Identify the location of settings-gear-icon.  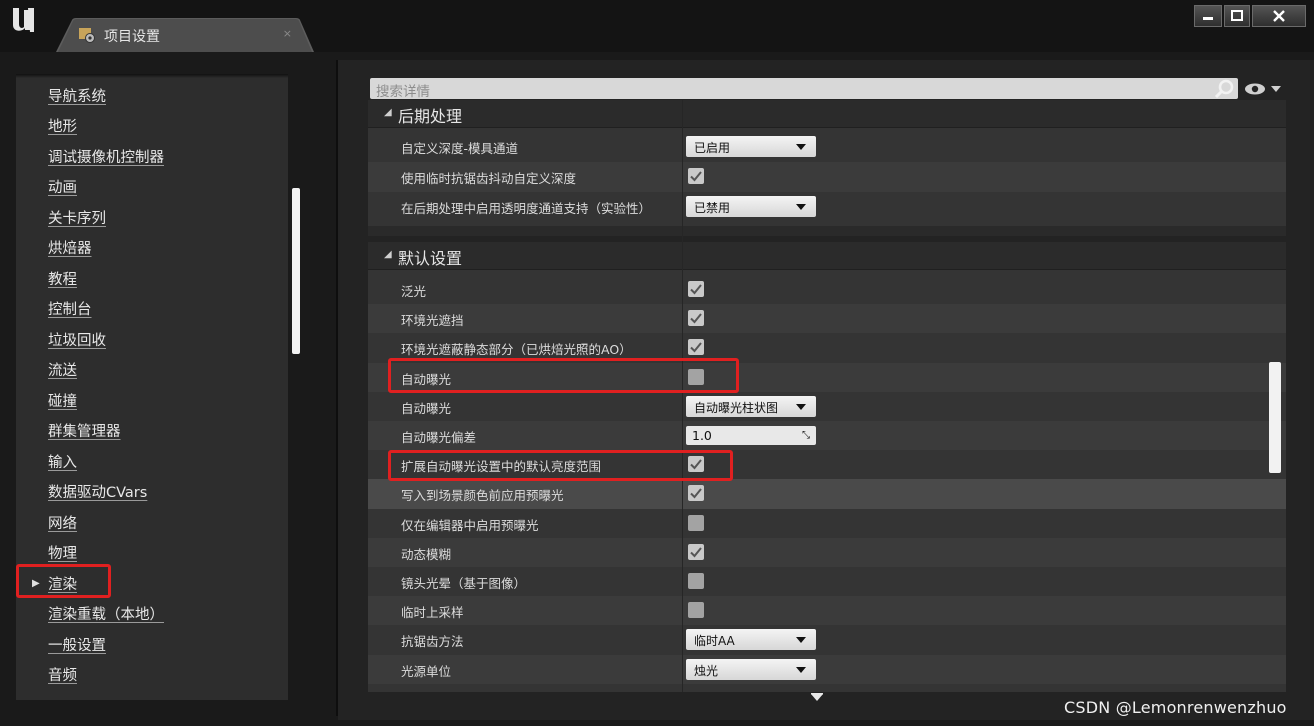
(87, 35).